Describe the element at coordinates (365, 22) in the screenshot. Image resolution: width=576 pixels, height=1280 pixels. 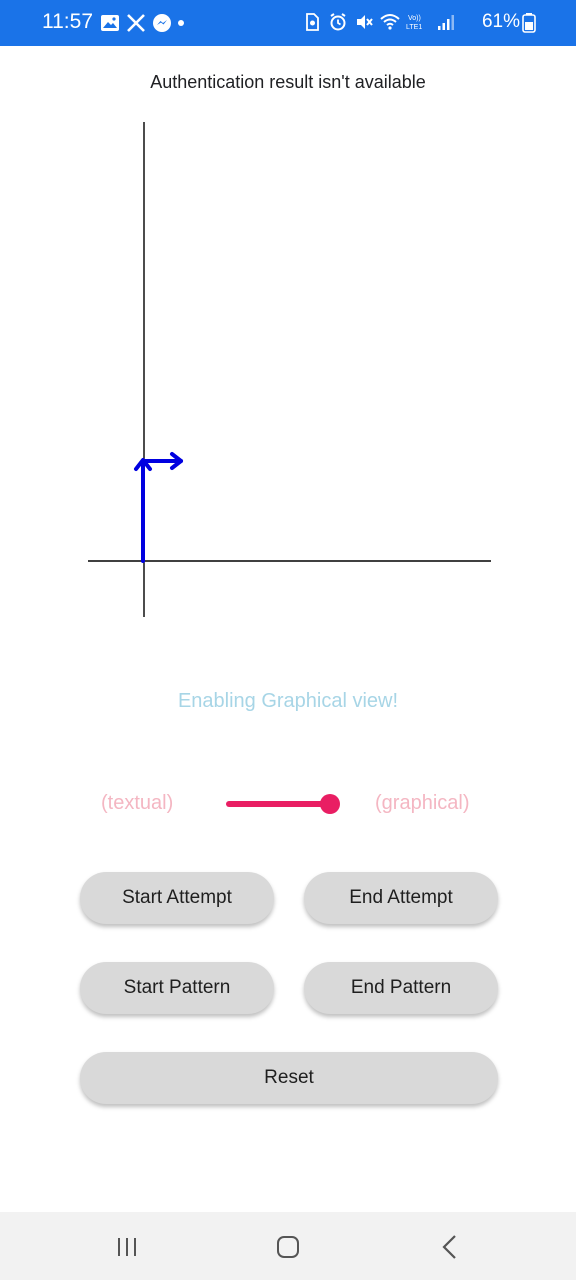
I see `mute-icon` at that location.